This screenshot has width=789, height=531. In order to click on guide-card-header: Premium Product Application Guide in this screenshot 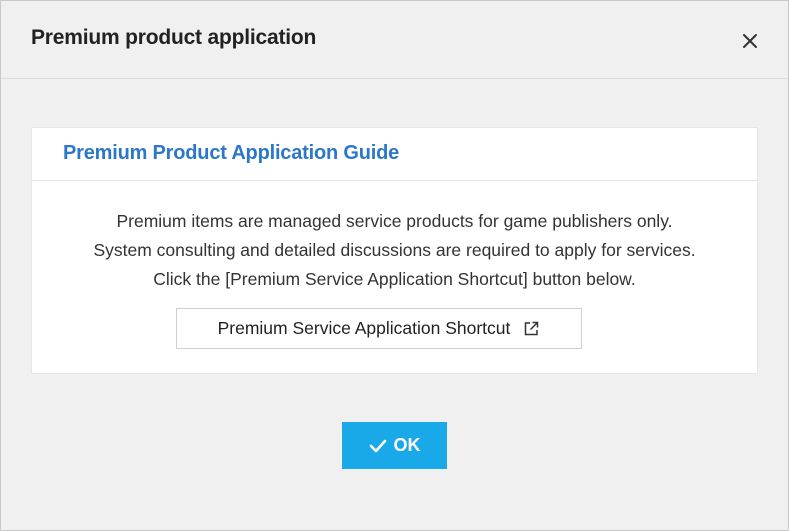, I will do `click(394, 154)`.